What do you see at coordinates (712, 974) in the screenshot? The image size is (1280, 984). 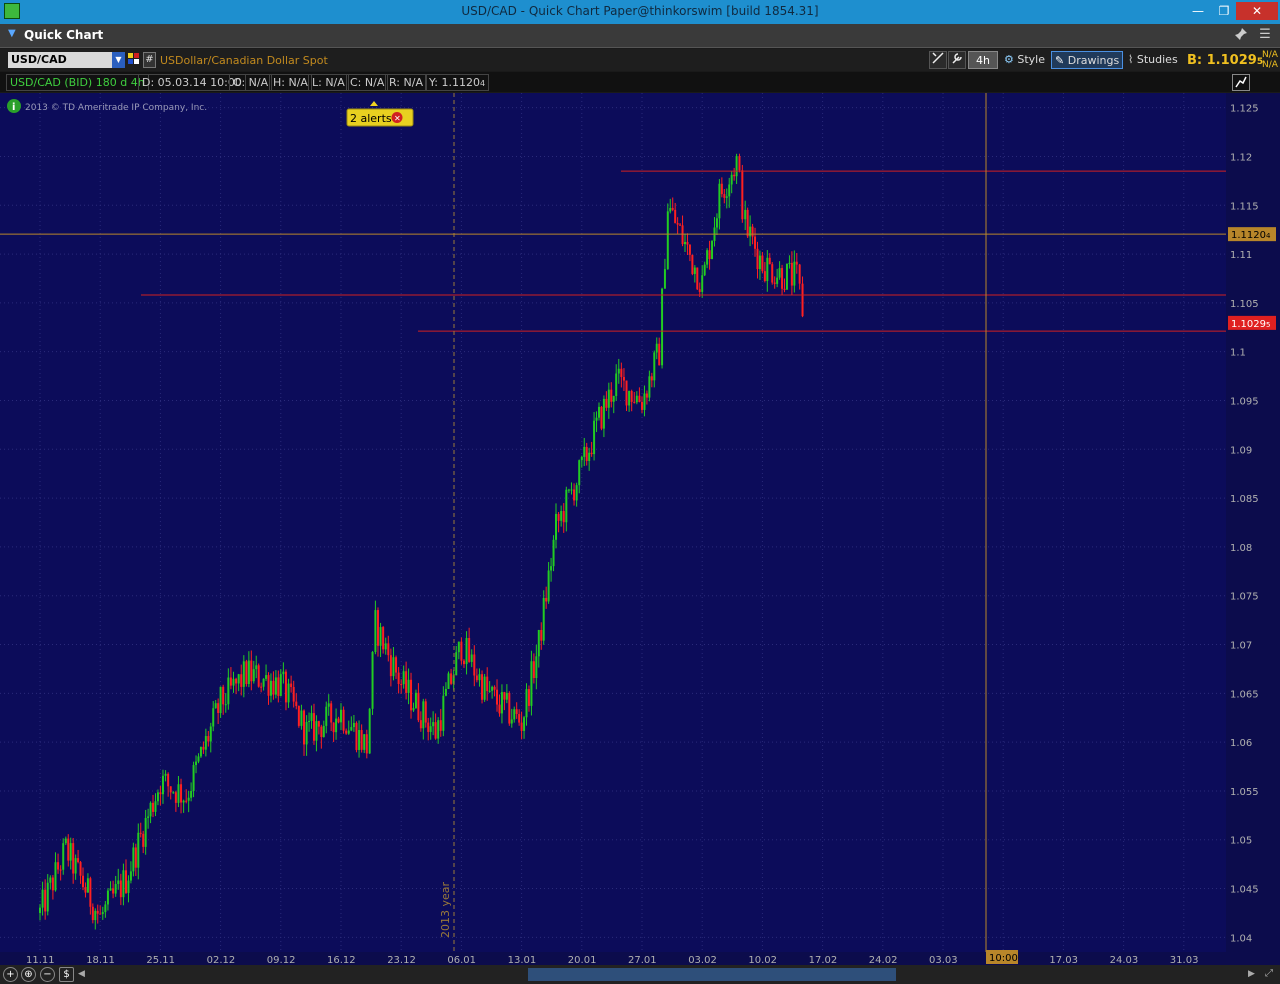 I see `scroll-thumb` at bounding box center [712, 974].